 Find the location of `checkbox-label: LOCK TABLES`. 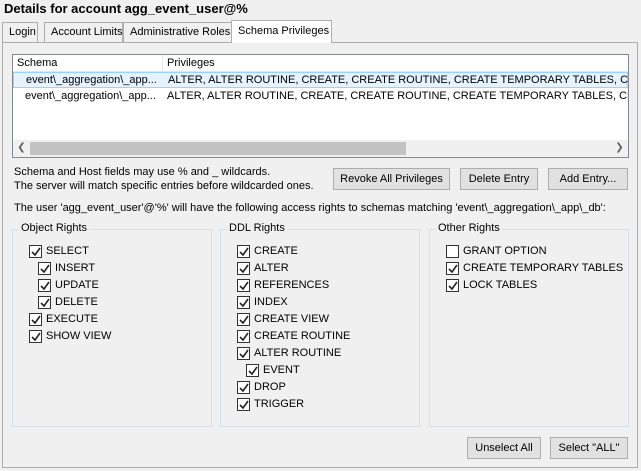

checkbox-label: LOCK TABLES is located at coordinates (500, 285).